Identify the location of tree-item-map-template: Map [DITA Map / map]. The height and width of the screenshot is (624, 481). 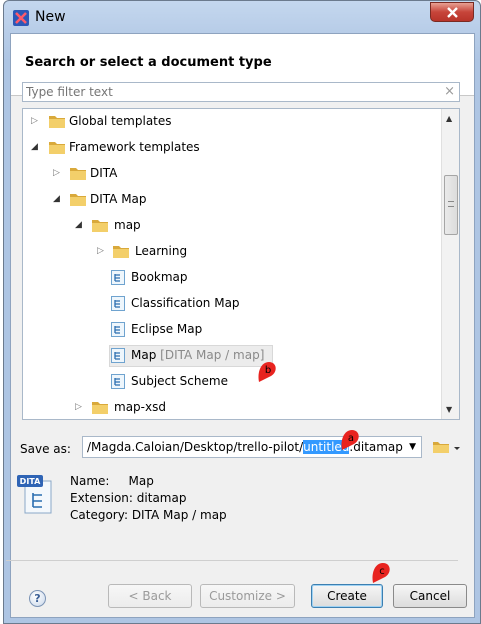
(232, 356).